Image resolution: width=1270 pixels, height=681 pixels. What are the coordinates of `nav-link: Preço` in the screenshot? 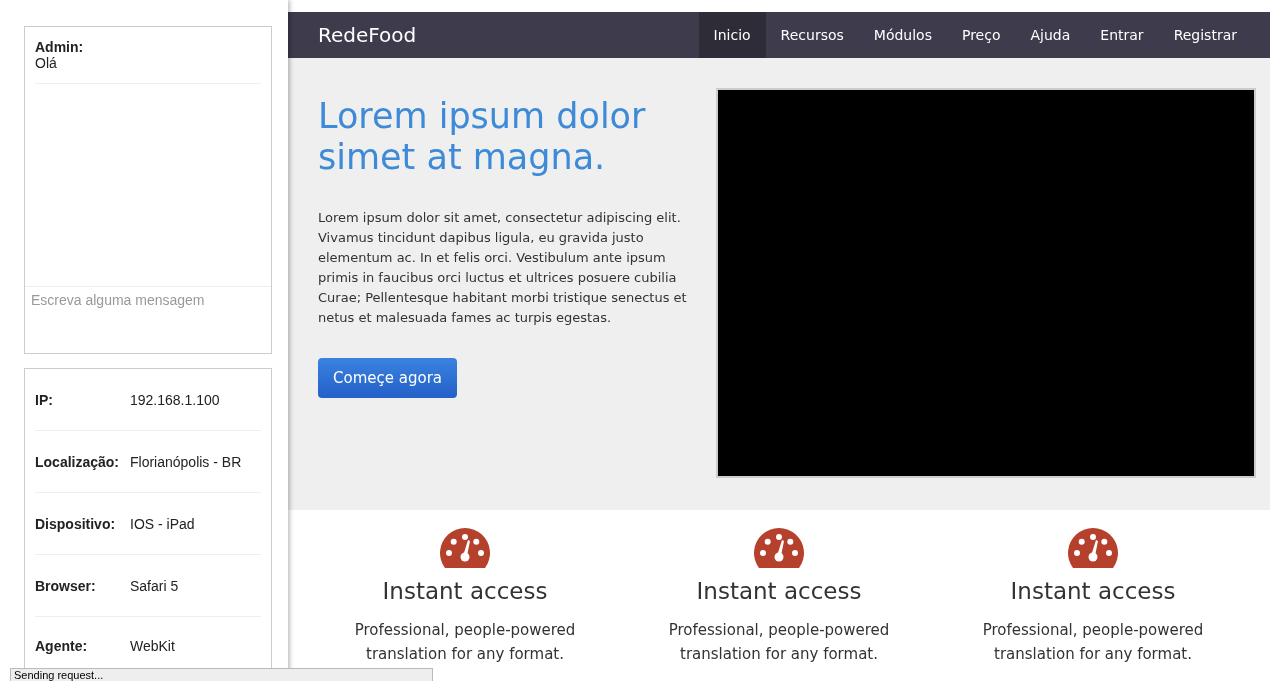 It's located at (981, 35).